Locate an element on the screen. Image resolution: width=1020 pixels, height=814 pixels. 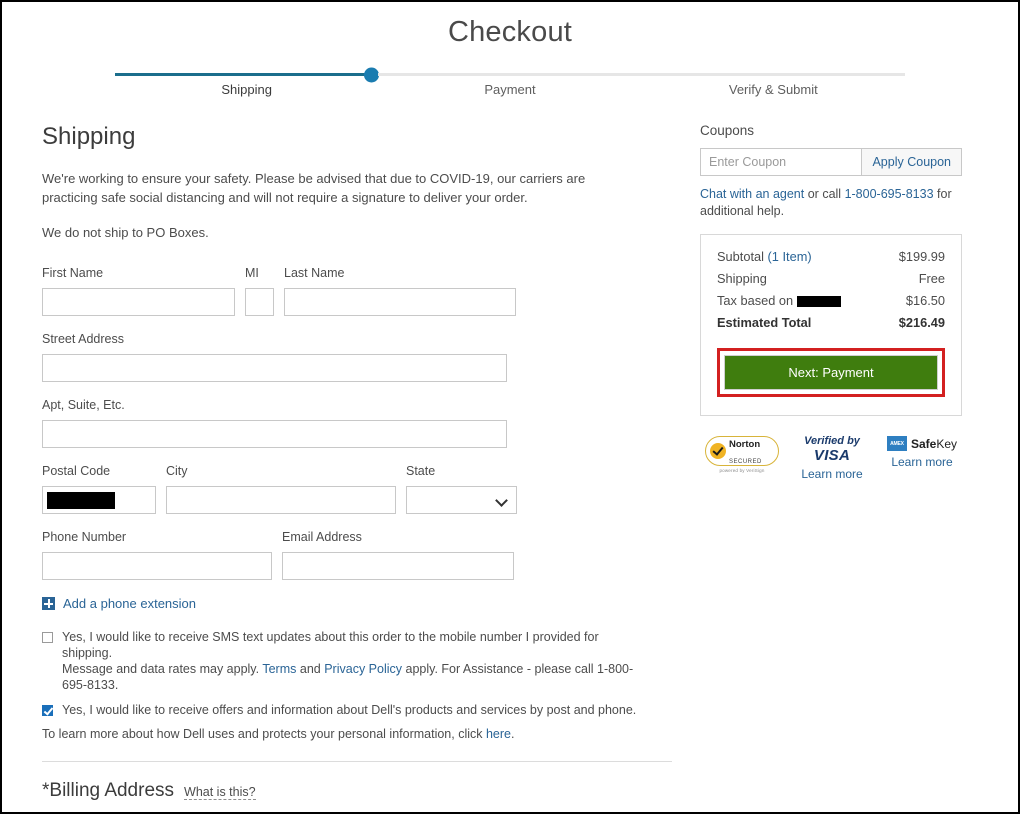
norton-secured-icon: Norton SECURED is located at coordinates (742, 451).